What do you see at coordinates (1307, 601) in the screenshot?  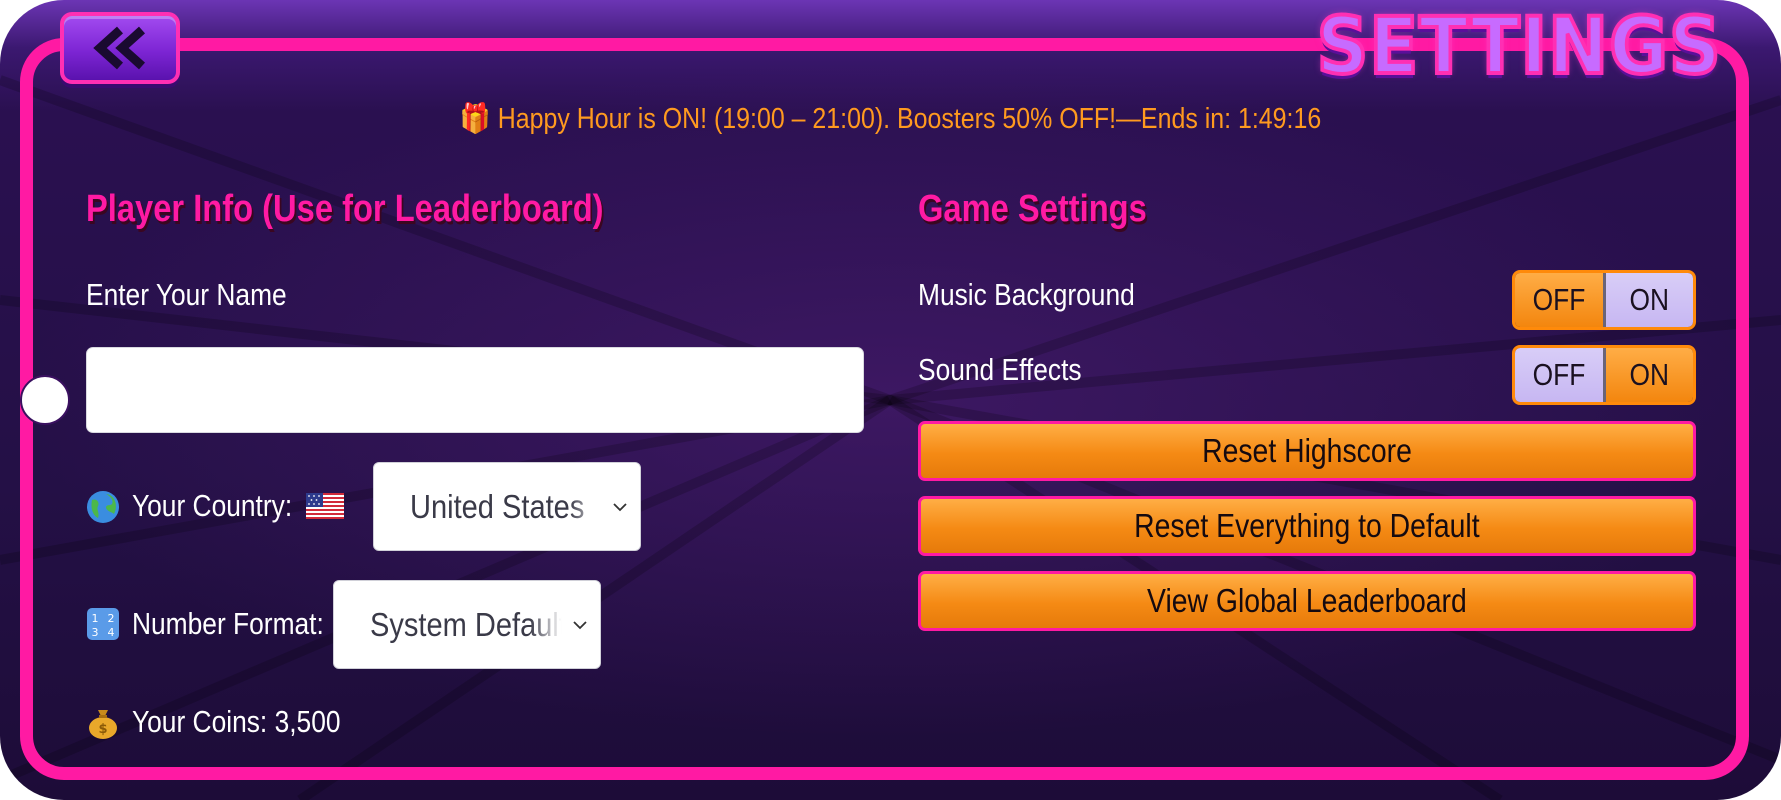 I see `view-leaderboard-button: View Global Leaderboard` at bounding box center [1307, 601].